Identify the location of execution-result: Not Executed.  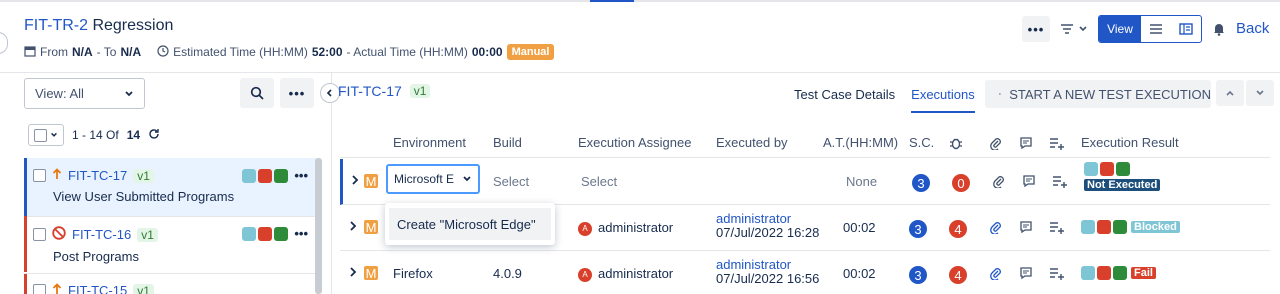
(1122, 176).